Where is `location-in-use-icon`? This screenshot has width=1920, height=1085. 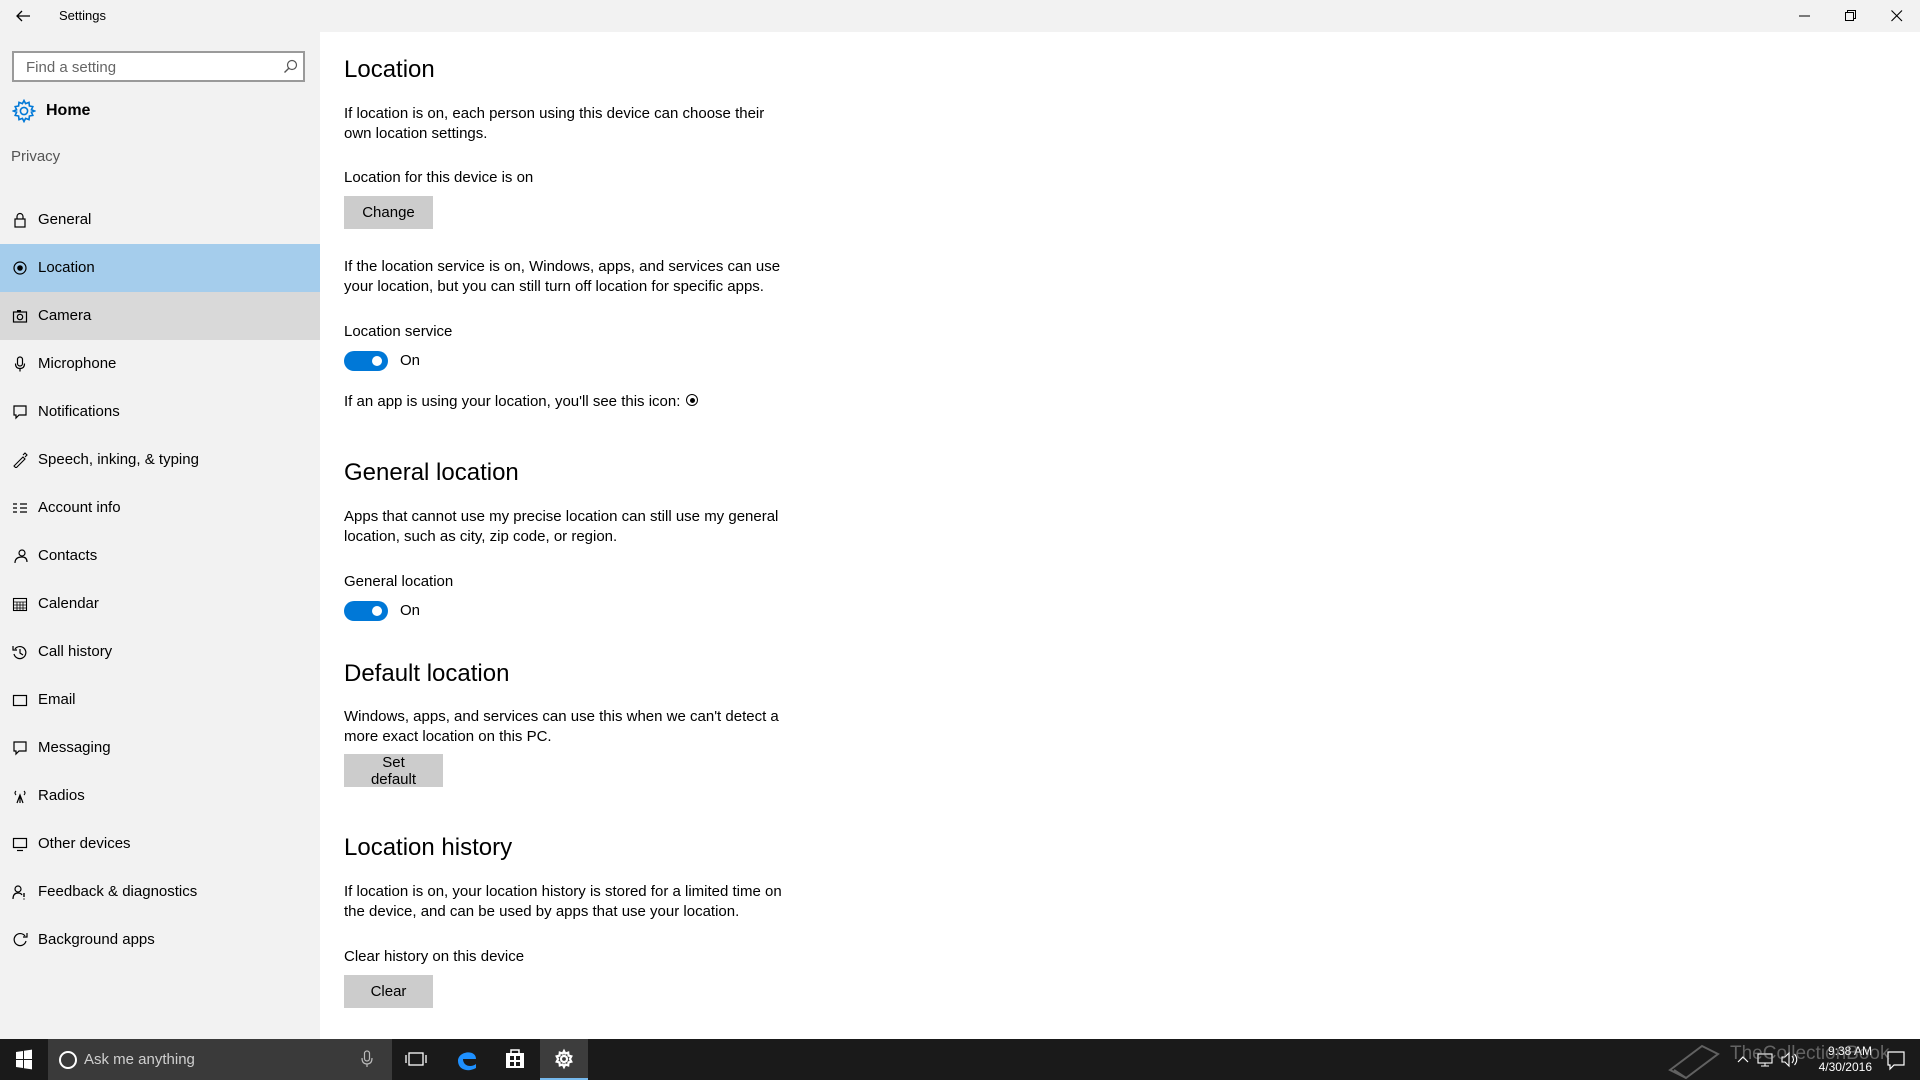
location-in-use-icon is located at coordinates (692, 400).